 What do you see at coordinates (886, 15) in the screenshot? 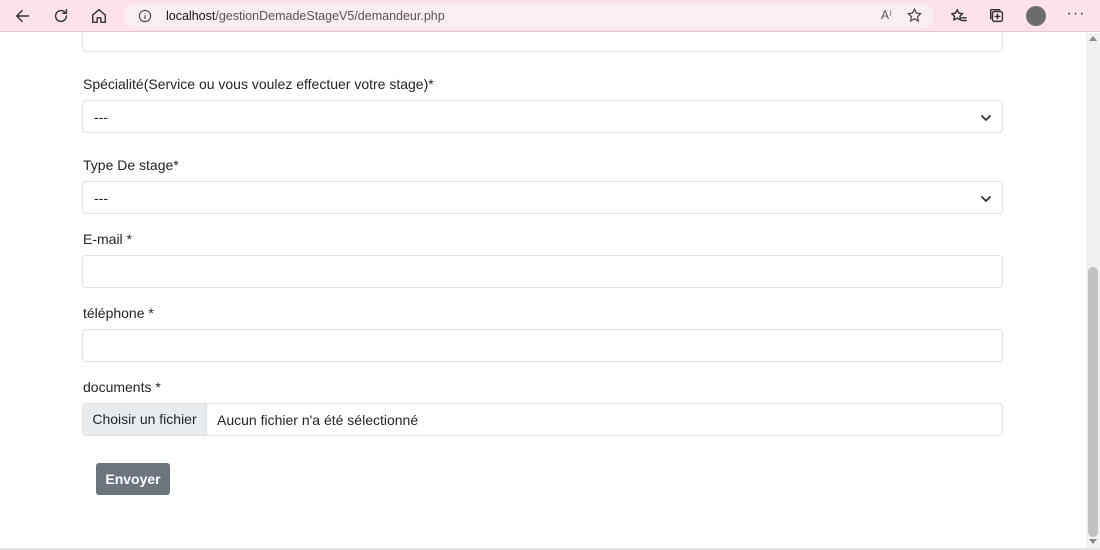
I see `read-aloud-icon: A⁾` at bounding box center [886, 15].